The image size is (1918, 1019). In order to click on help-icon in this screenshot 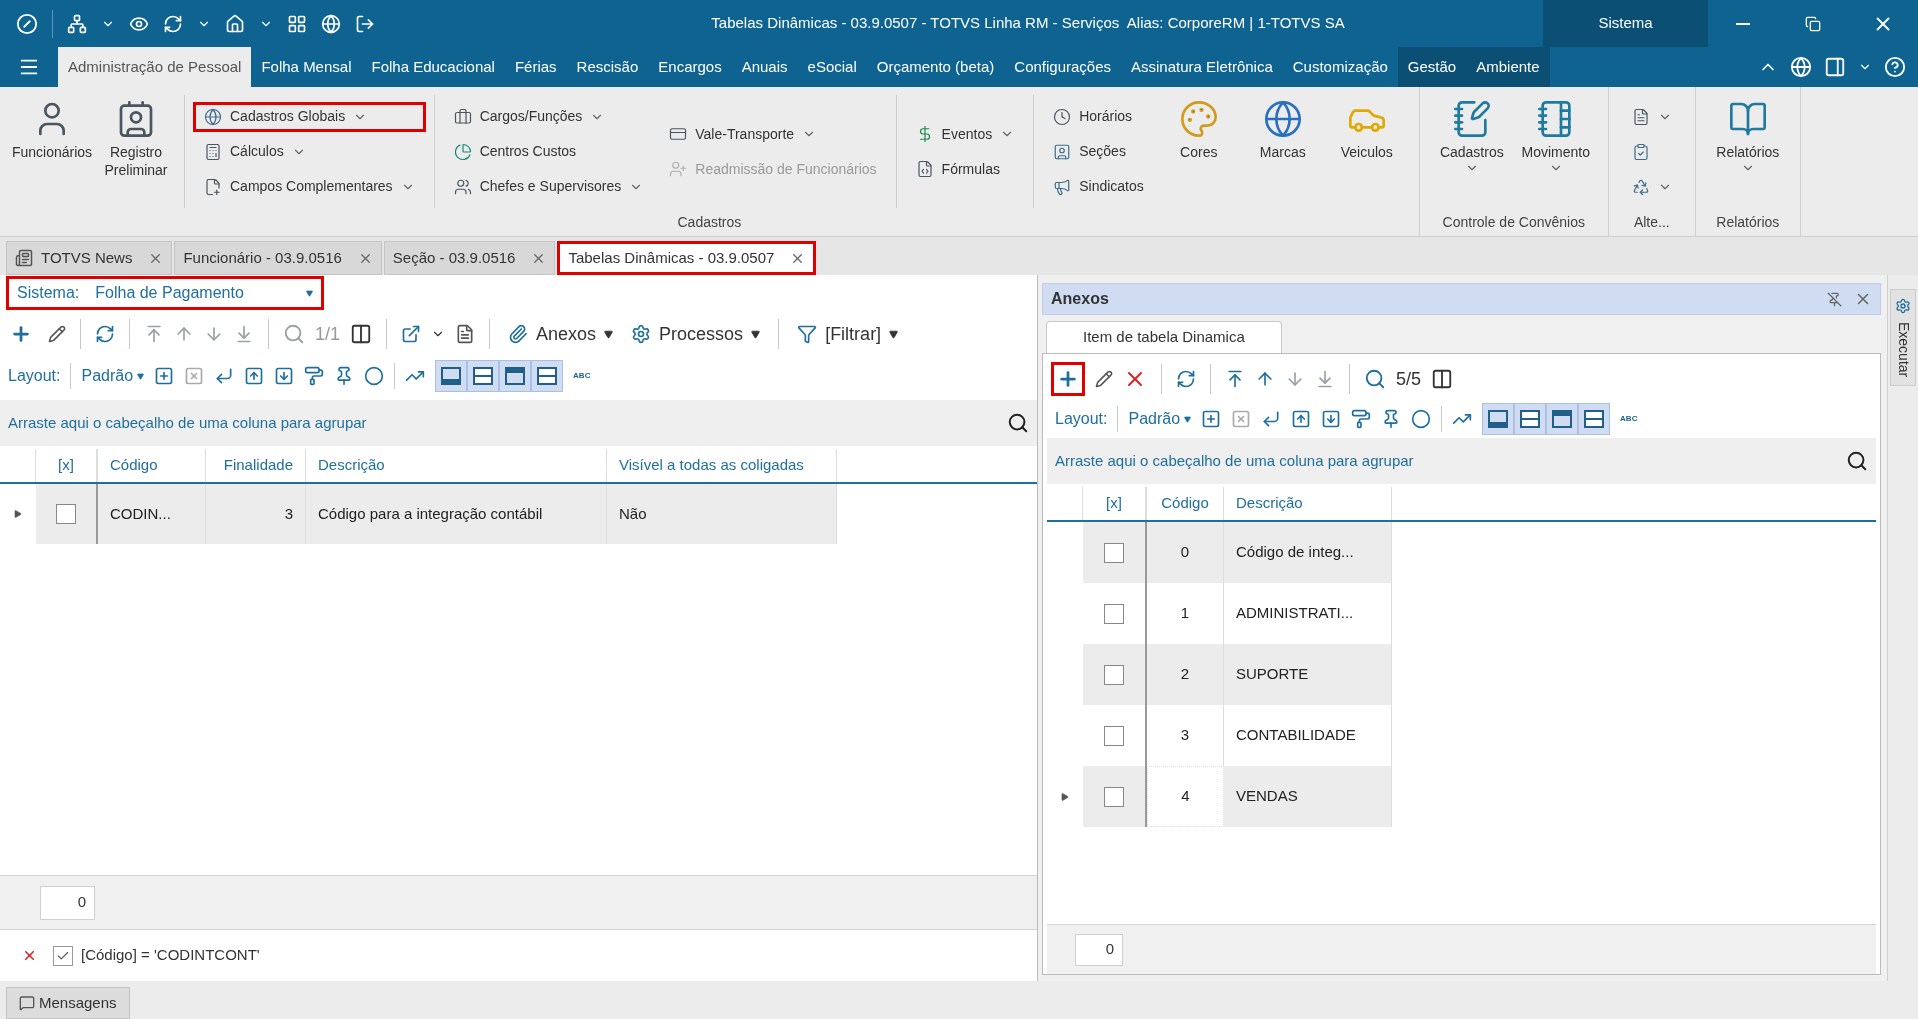, I will do `click(1895, 67)`.